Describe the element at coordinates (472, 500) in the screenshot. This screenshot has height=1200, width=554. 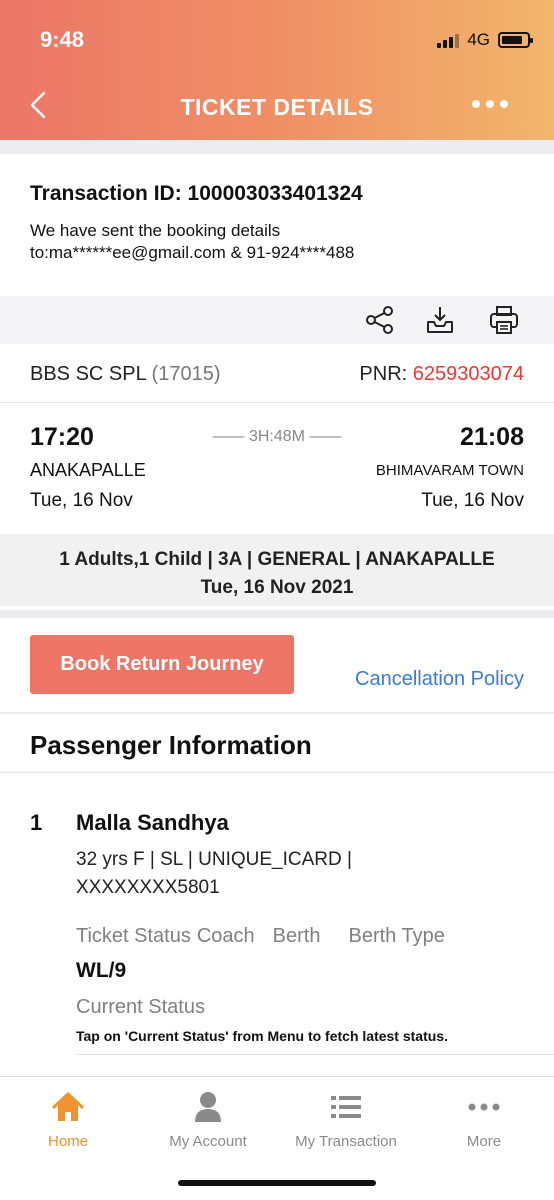
I see `arrival-date: Tue, 16 Nov` at that location.